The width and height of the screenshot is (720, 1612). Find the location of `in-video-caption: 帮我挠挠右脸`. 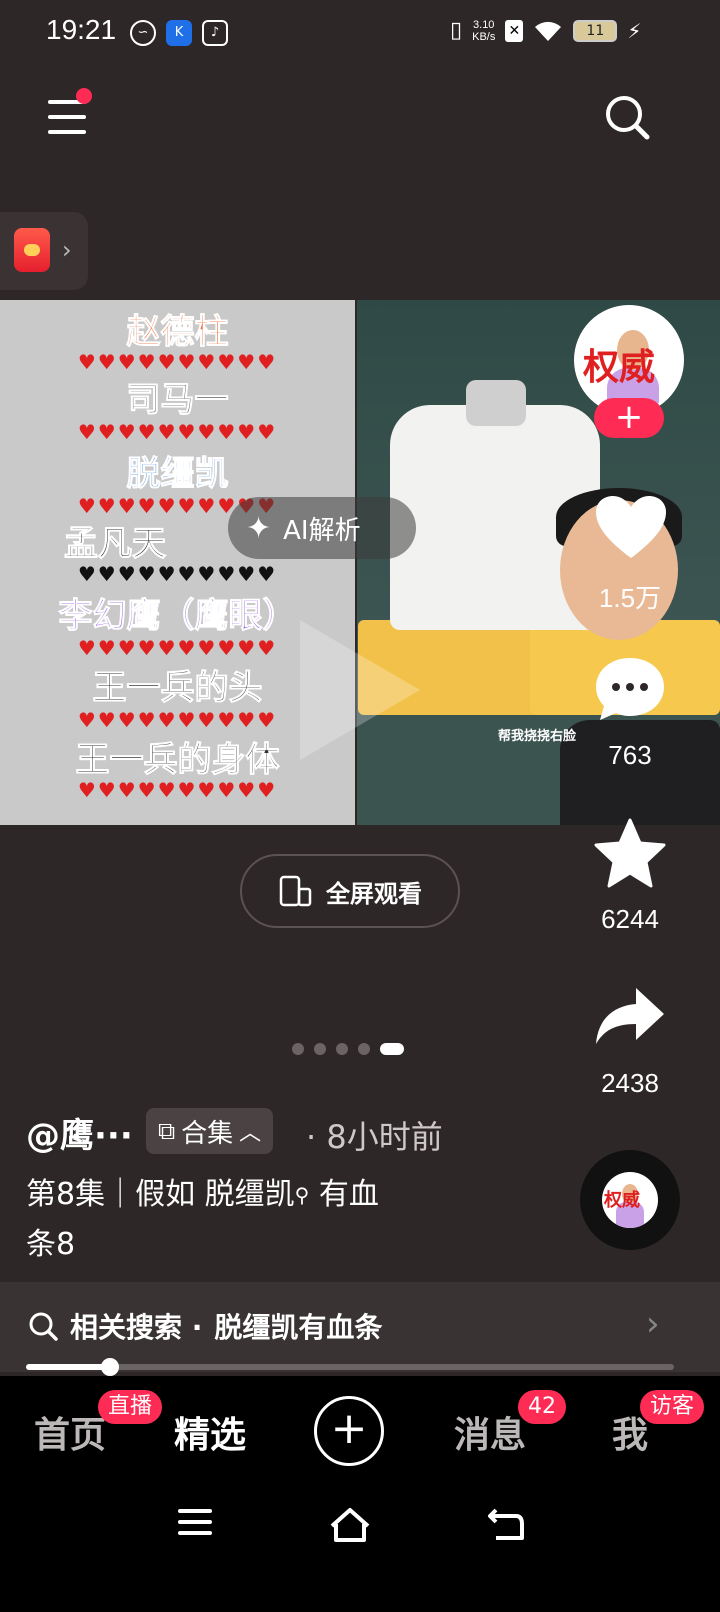

in-video-caption: 帮我挠挠右脸 is located at coordinates (537, 736).